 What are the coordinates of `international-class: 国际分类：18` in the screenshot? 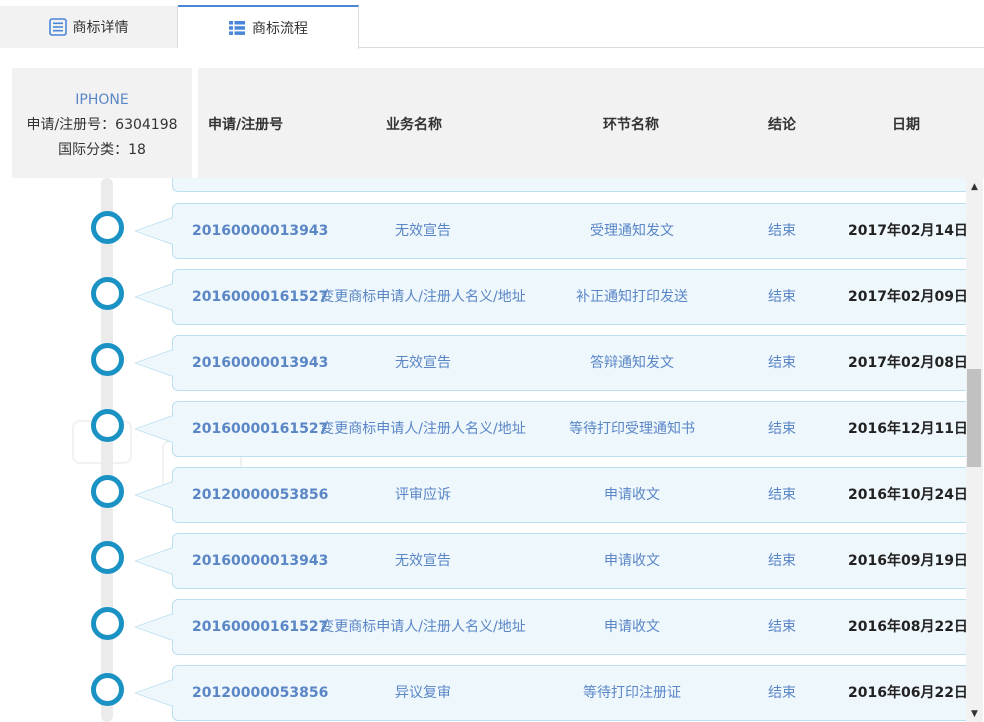 It's located at (102, 150).